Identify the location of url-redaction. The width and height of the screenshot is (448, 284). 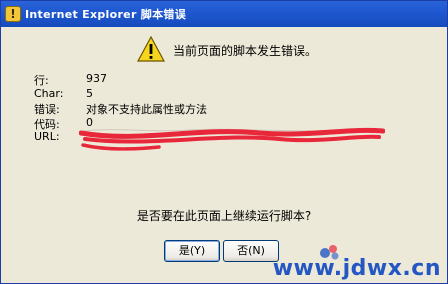
(232, 139).